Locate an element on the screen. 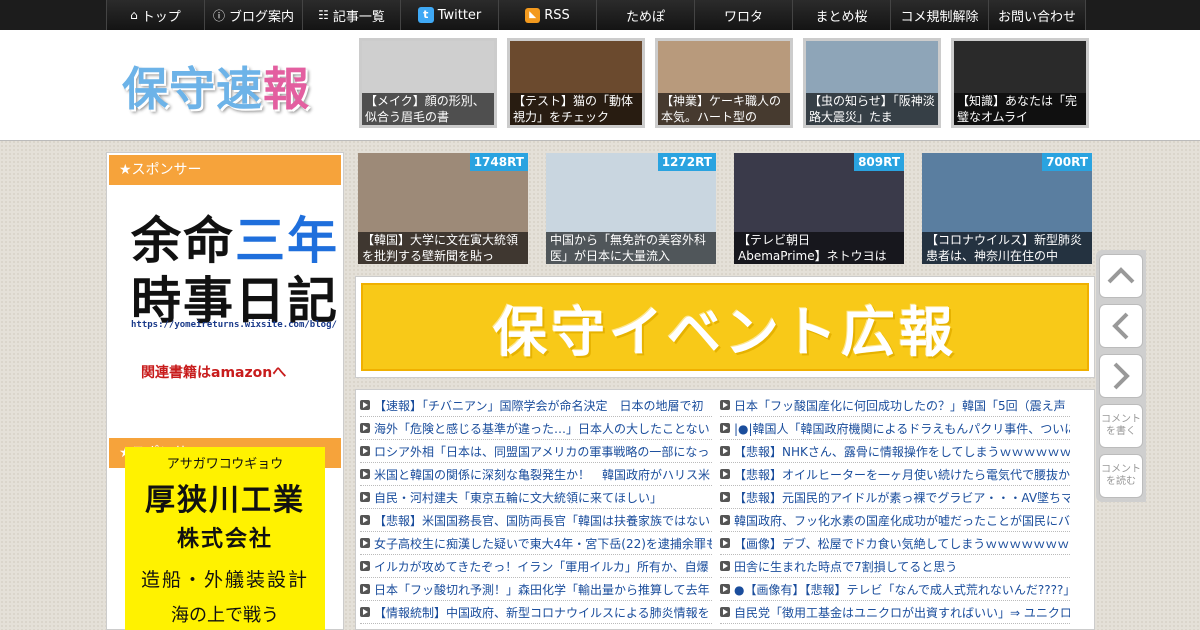  rt-badge: 1748RT is located at coordinates (498, 162).